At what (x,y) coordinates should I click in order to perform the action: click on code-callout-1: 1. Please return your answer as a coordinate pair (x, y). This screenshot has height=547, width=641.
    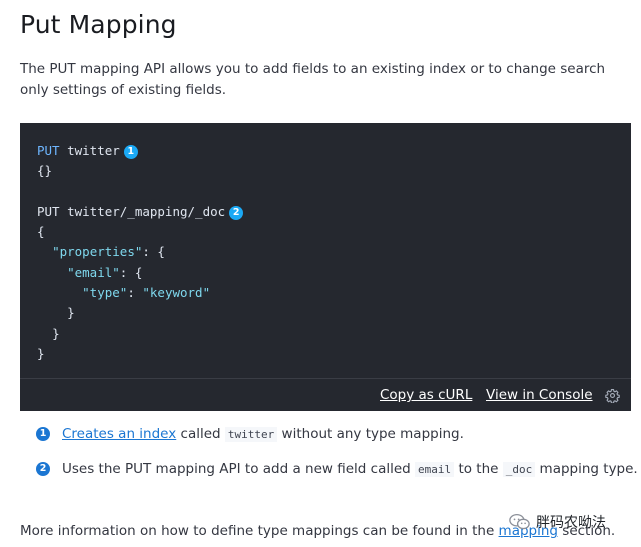
    Looking at the image, I should click on (130, 152).